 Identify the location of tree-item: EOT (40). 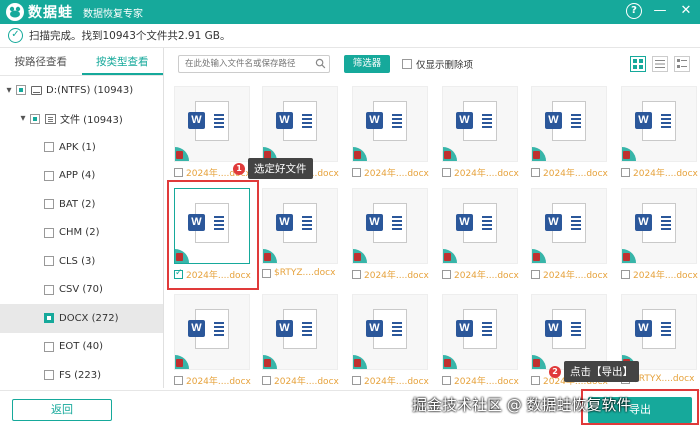
(81, 347).